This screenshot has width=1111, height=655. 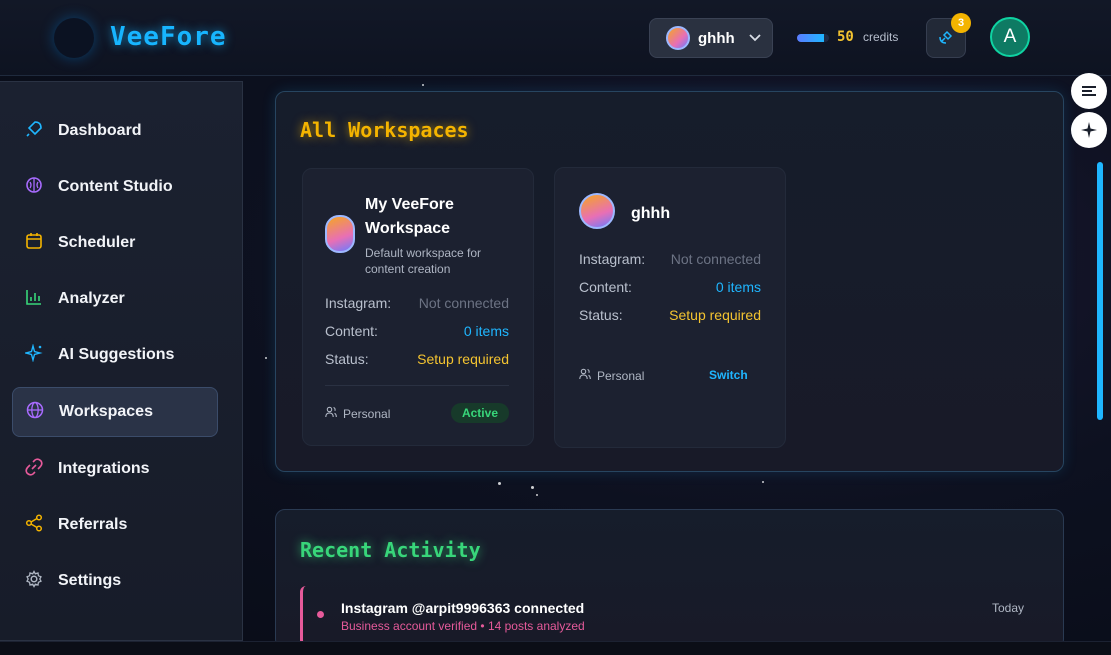 What do you see at coordinates (755, 38) in the screenshot?
I see `chevron-down-icon` at bounding box center [755, 38].